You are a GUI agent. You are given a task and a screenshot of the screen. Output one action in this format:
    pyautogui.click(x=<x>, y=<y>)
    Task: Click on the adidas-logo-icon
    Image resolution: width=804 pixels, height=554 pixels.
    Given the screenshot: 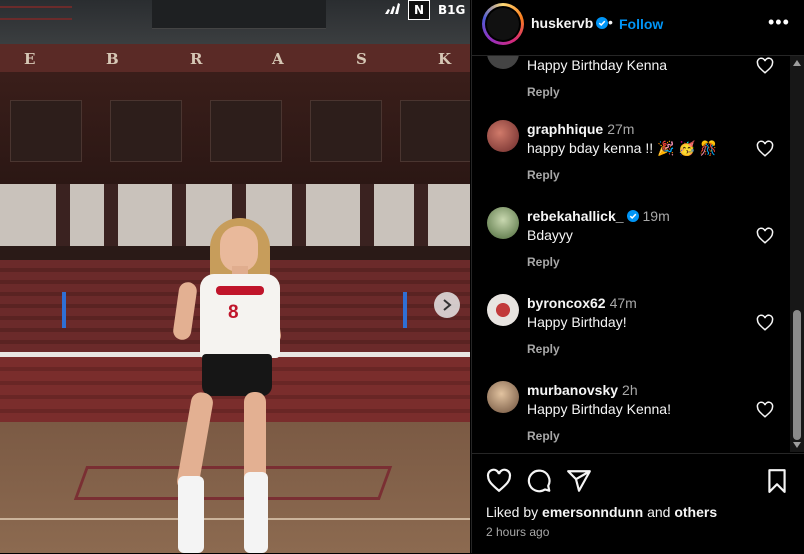 What is the action you would take?
    pyautogui.click(x=392, y=10)
    